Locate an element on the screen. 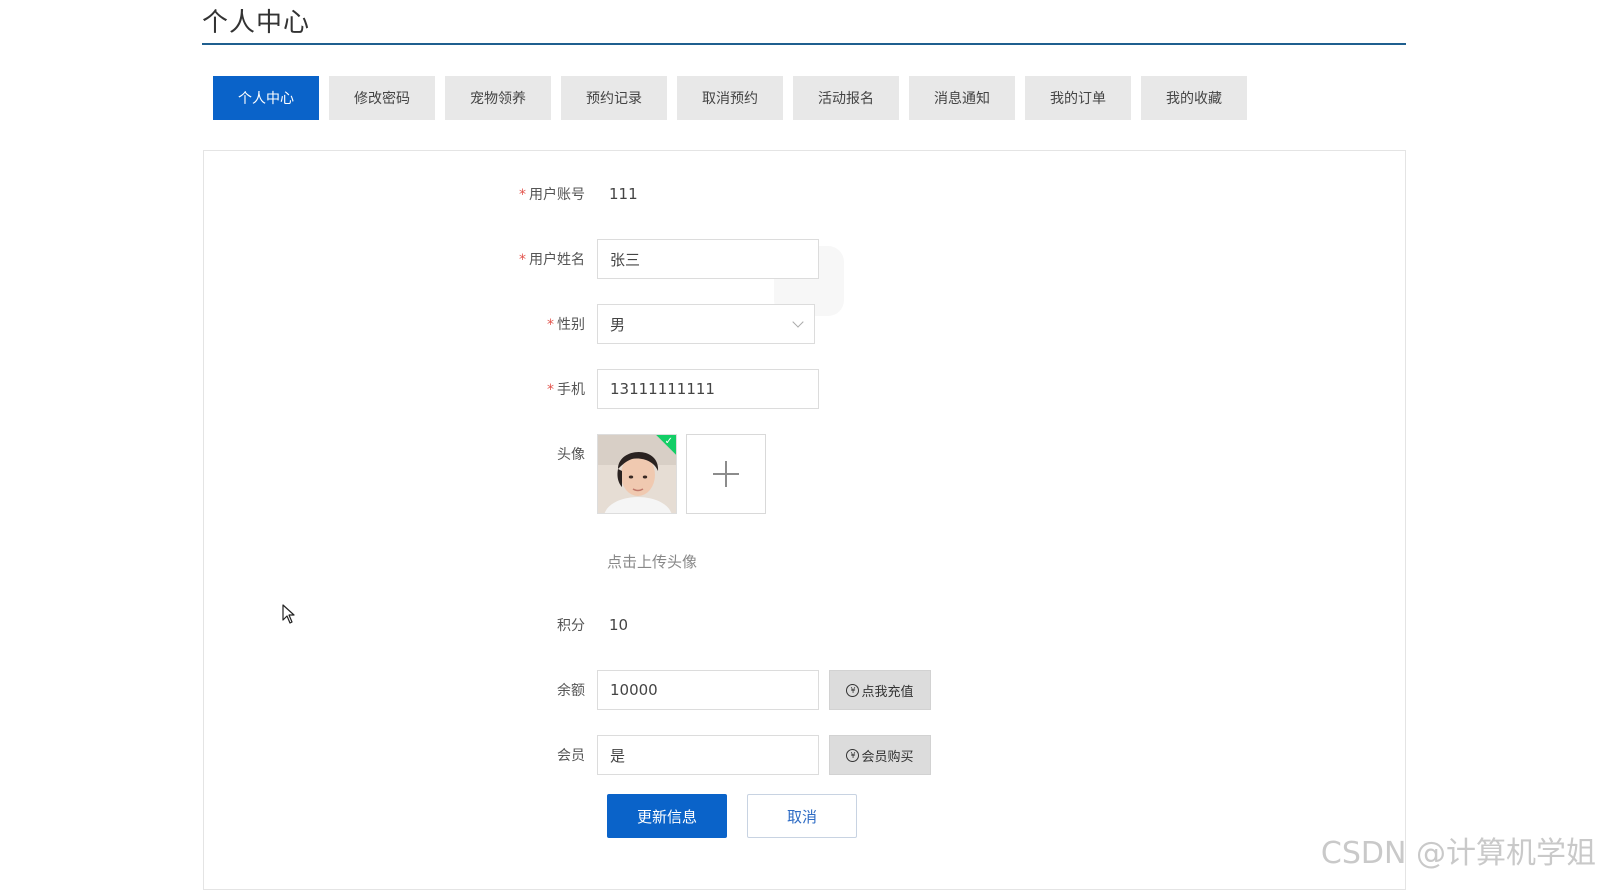 The width and height of the screenshot is (1600, 890). page-title: 个人中心 is located at coordinates (256, 23).